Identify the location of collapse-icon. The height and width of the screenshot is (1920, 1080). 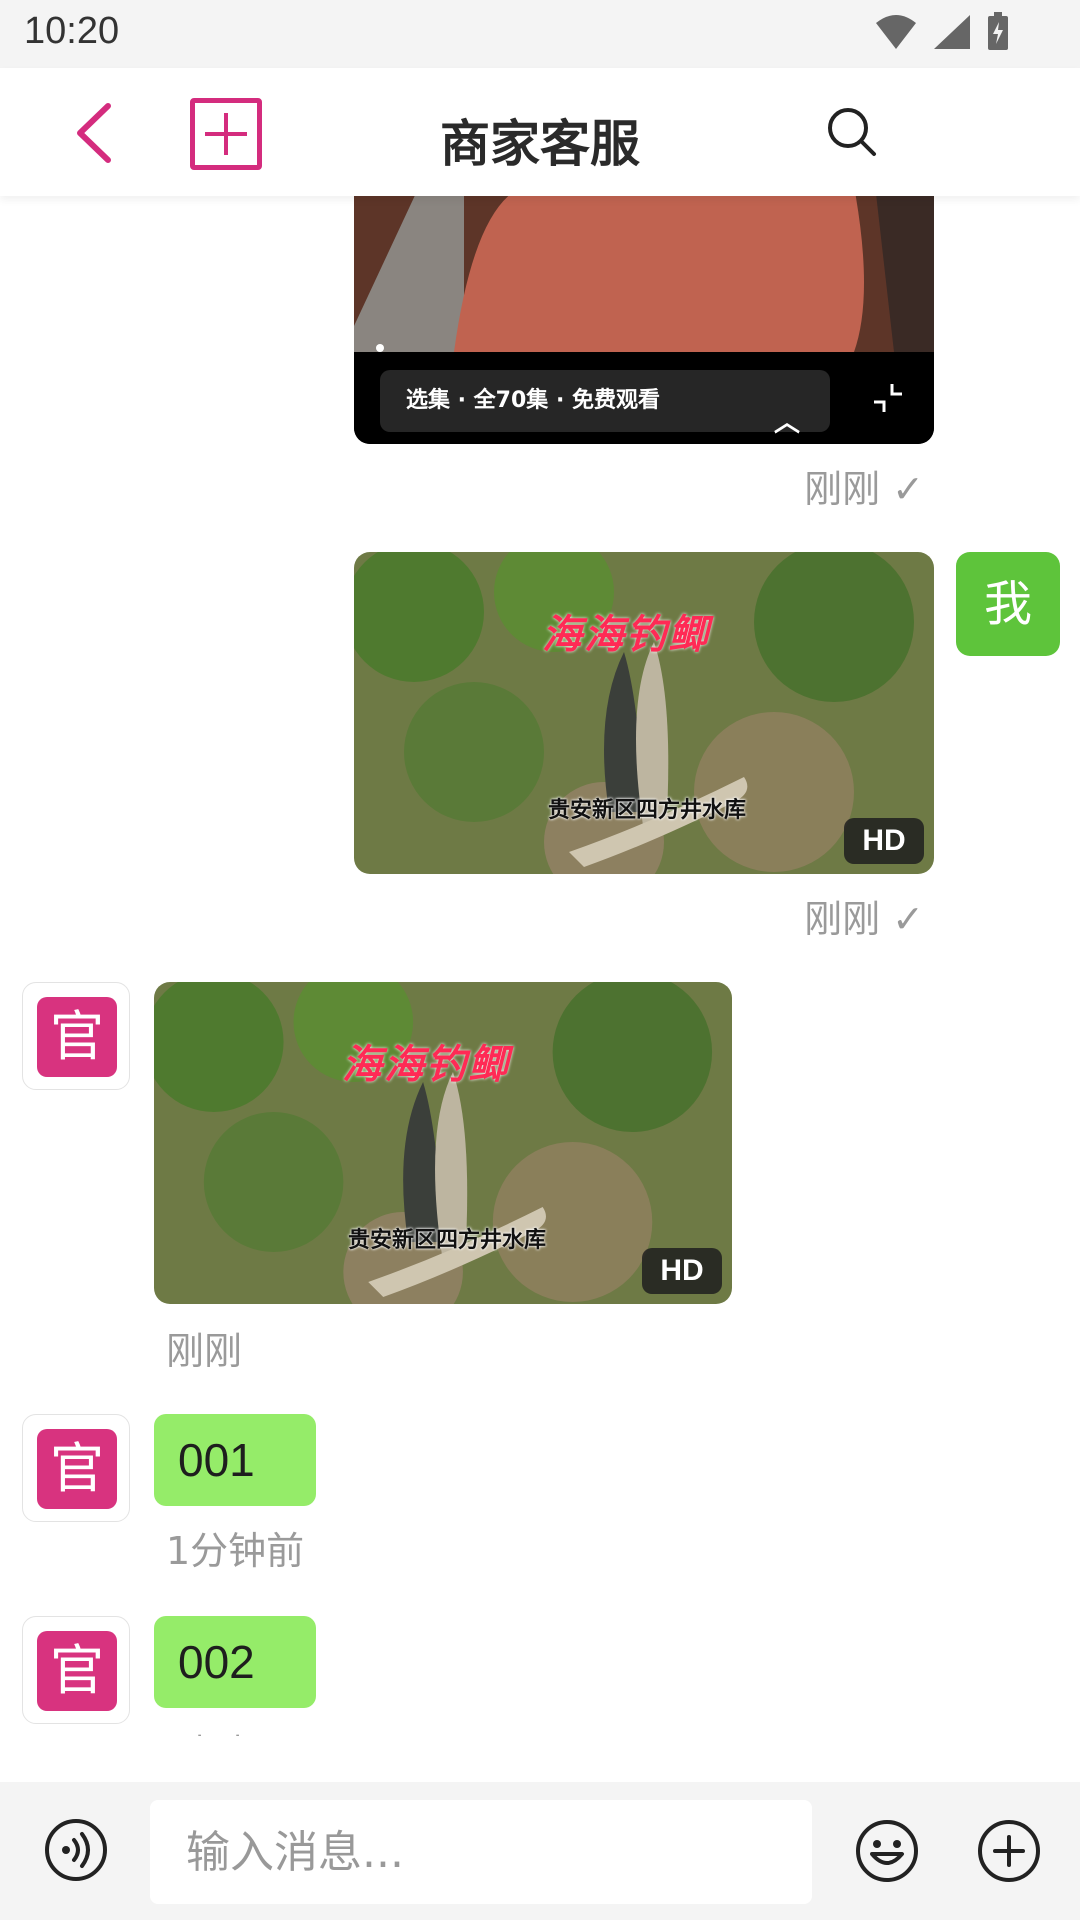
(888, 398).